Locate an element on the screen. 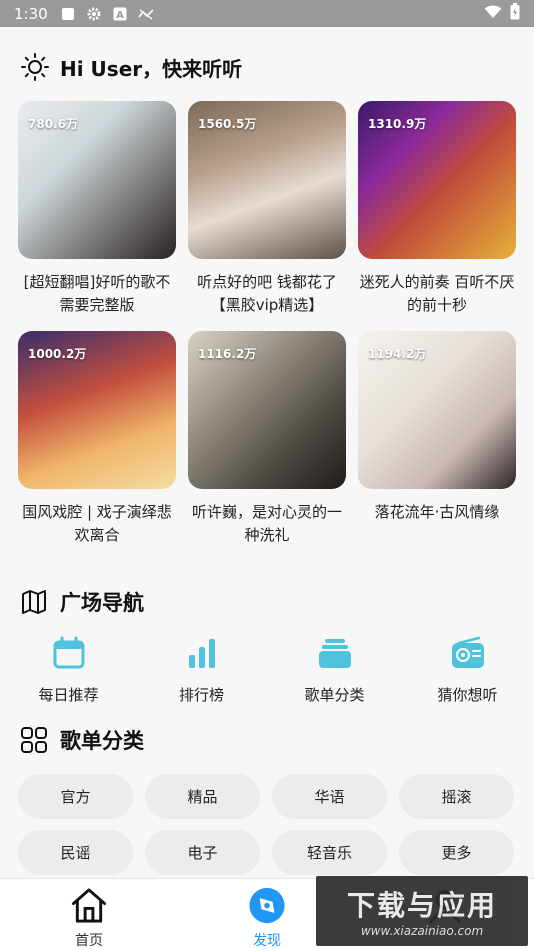 The image size is (534, 950). stack-icon is located at coordinates (334, 653).